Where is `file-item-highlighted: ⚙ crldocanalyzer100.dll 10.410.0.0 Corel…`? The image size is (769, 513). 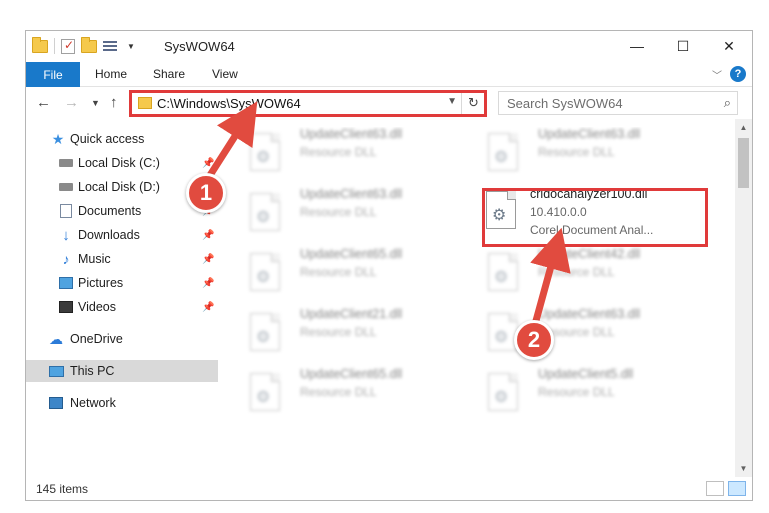 file-item-highlighted: ⚙ crldocanalyzer100.dll 10.410.0.0 Corel… is located at coordinates (596, 214).